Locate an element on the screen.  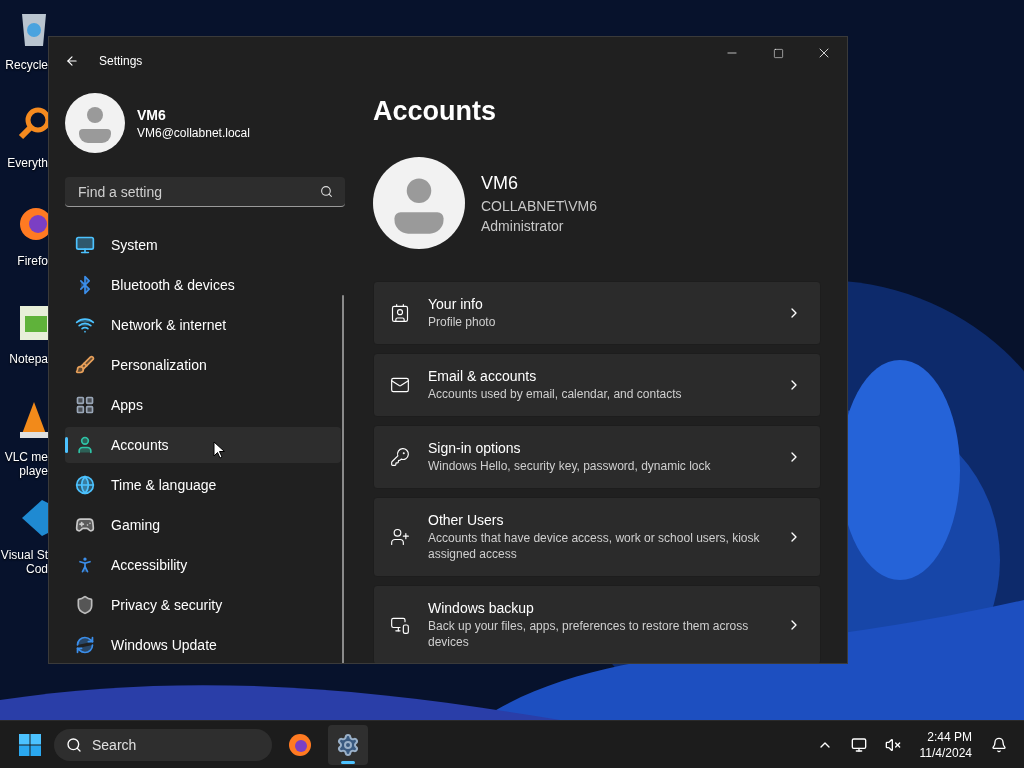
nav-item: Gaming is located at coordinates (203, 525).